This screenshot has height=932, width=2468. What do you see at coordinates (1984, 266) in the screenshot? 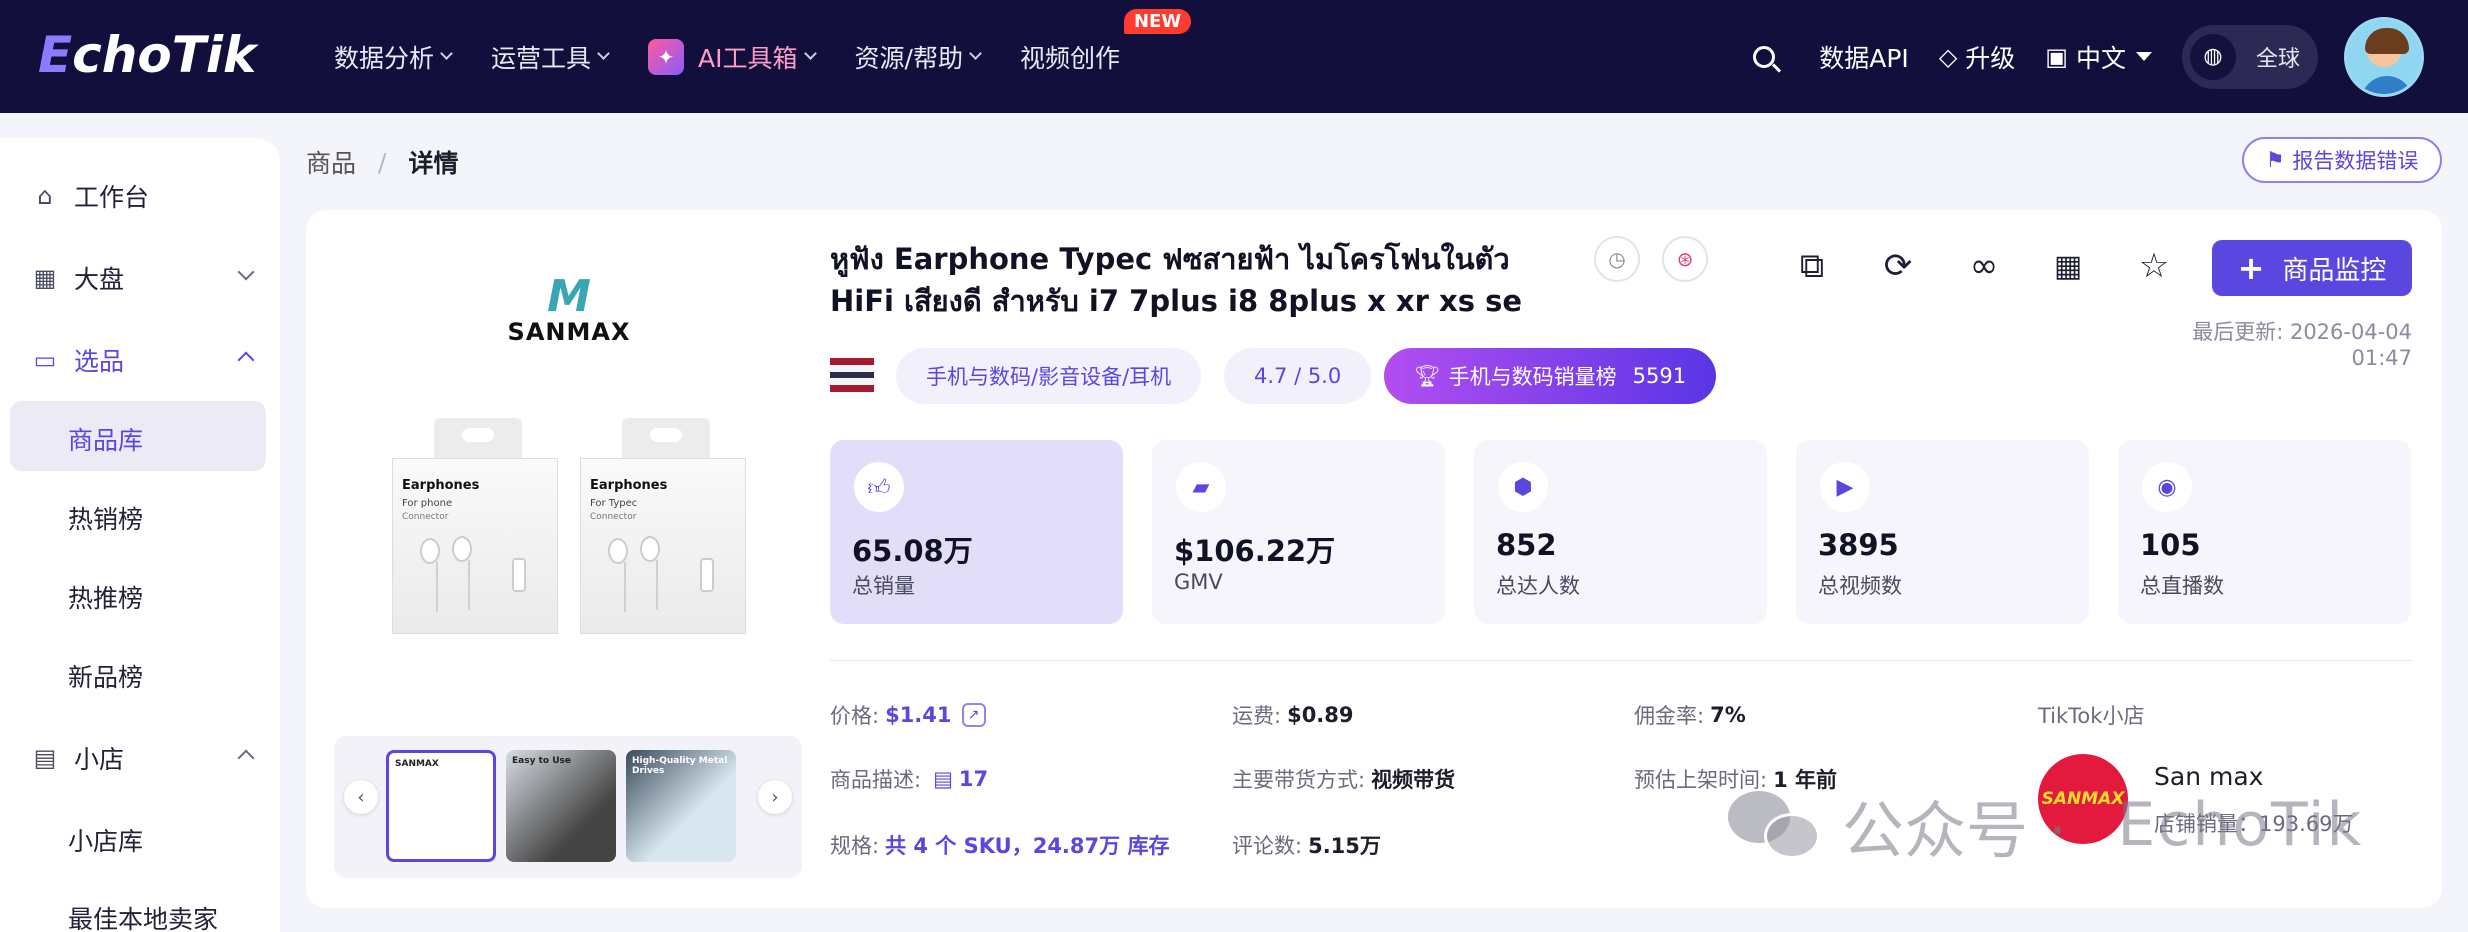
I see `link-icon: ∞` at bounding box center [1984, 266].